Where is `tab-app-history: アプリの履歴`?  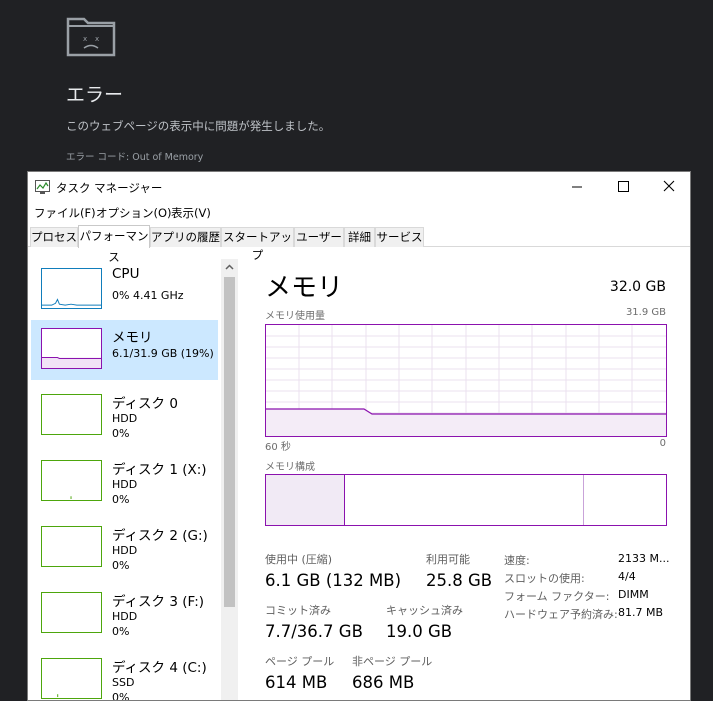
tab-app-history: アプリの履歴 is located at coordinates (185, 237).